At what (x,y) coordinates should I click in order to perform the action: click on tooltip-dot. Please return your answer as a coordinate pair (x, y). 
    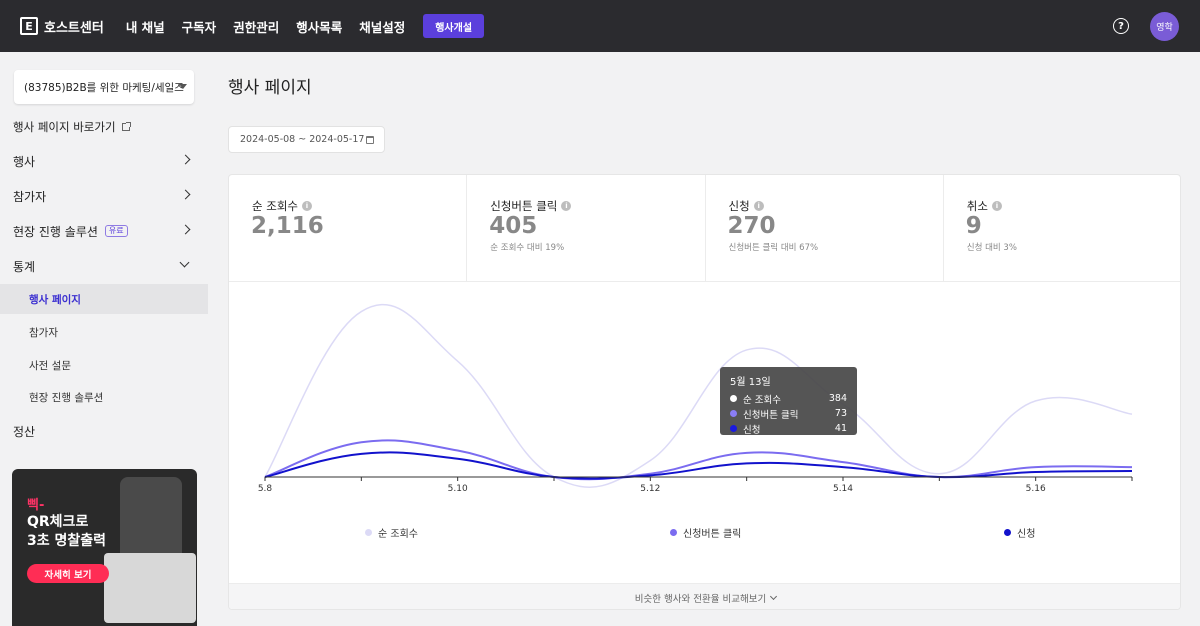
    Looking at the image, I should click on (733, 428).